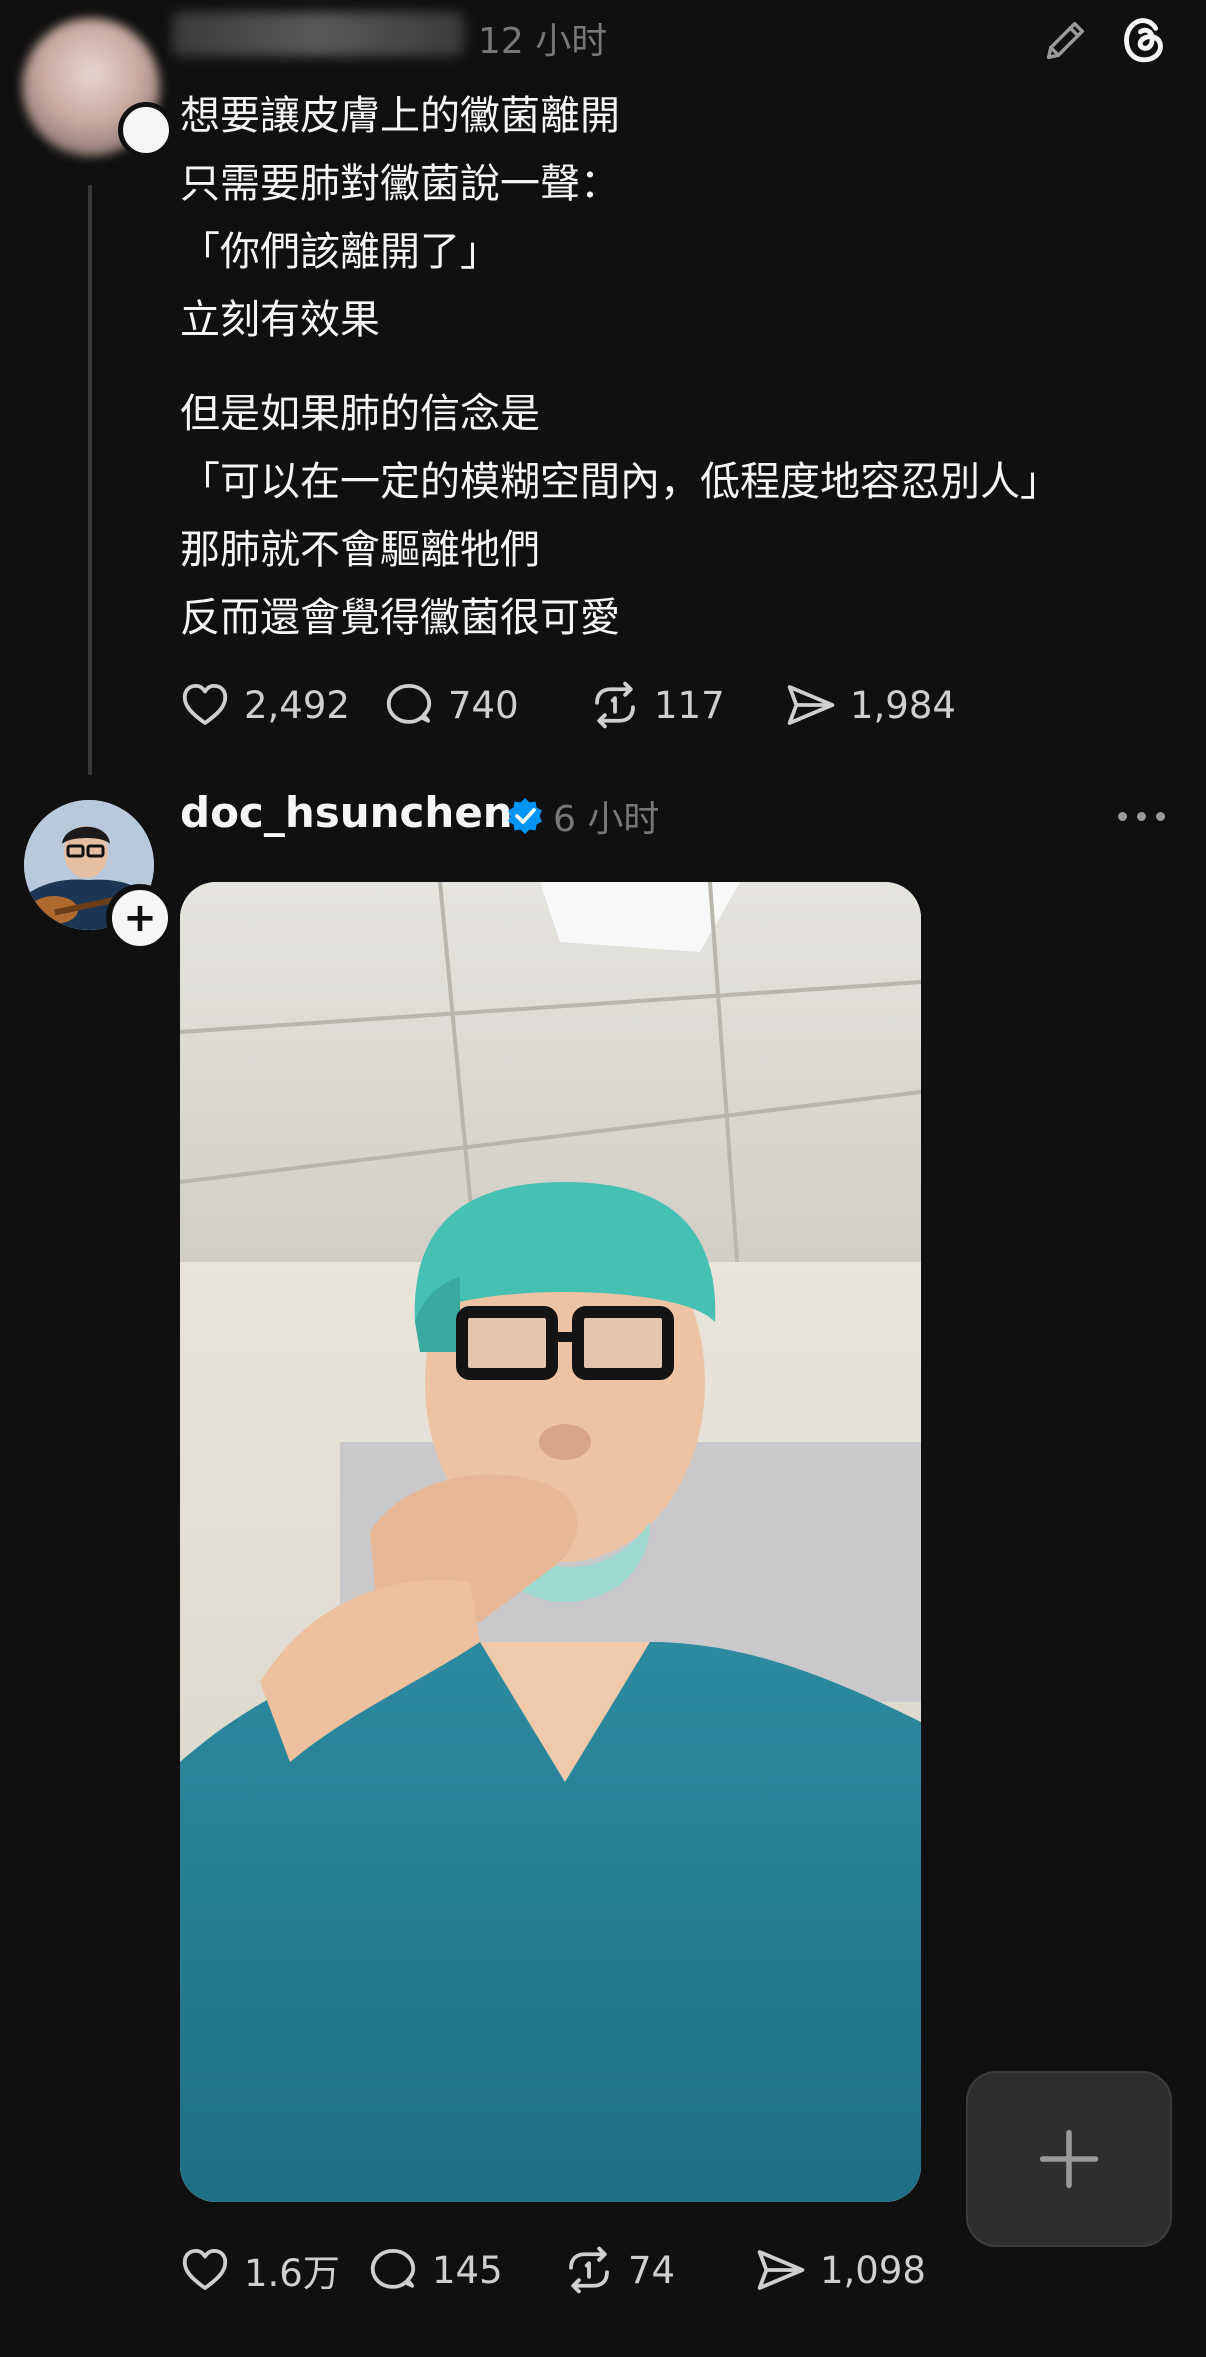 The width and height of the screenshot is (1206, 2357). Describe the element at coordinates (606, 819) in the screenshot. I see `post-time: 6 小时` at that location.